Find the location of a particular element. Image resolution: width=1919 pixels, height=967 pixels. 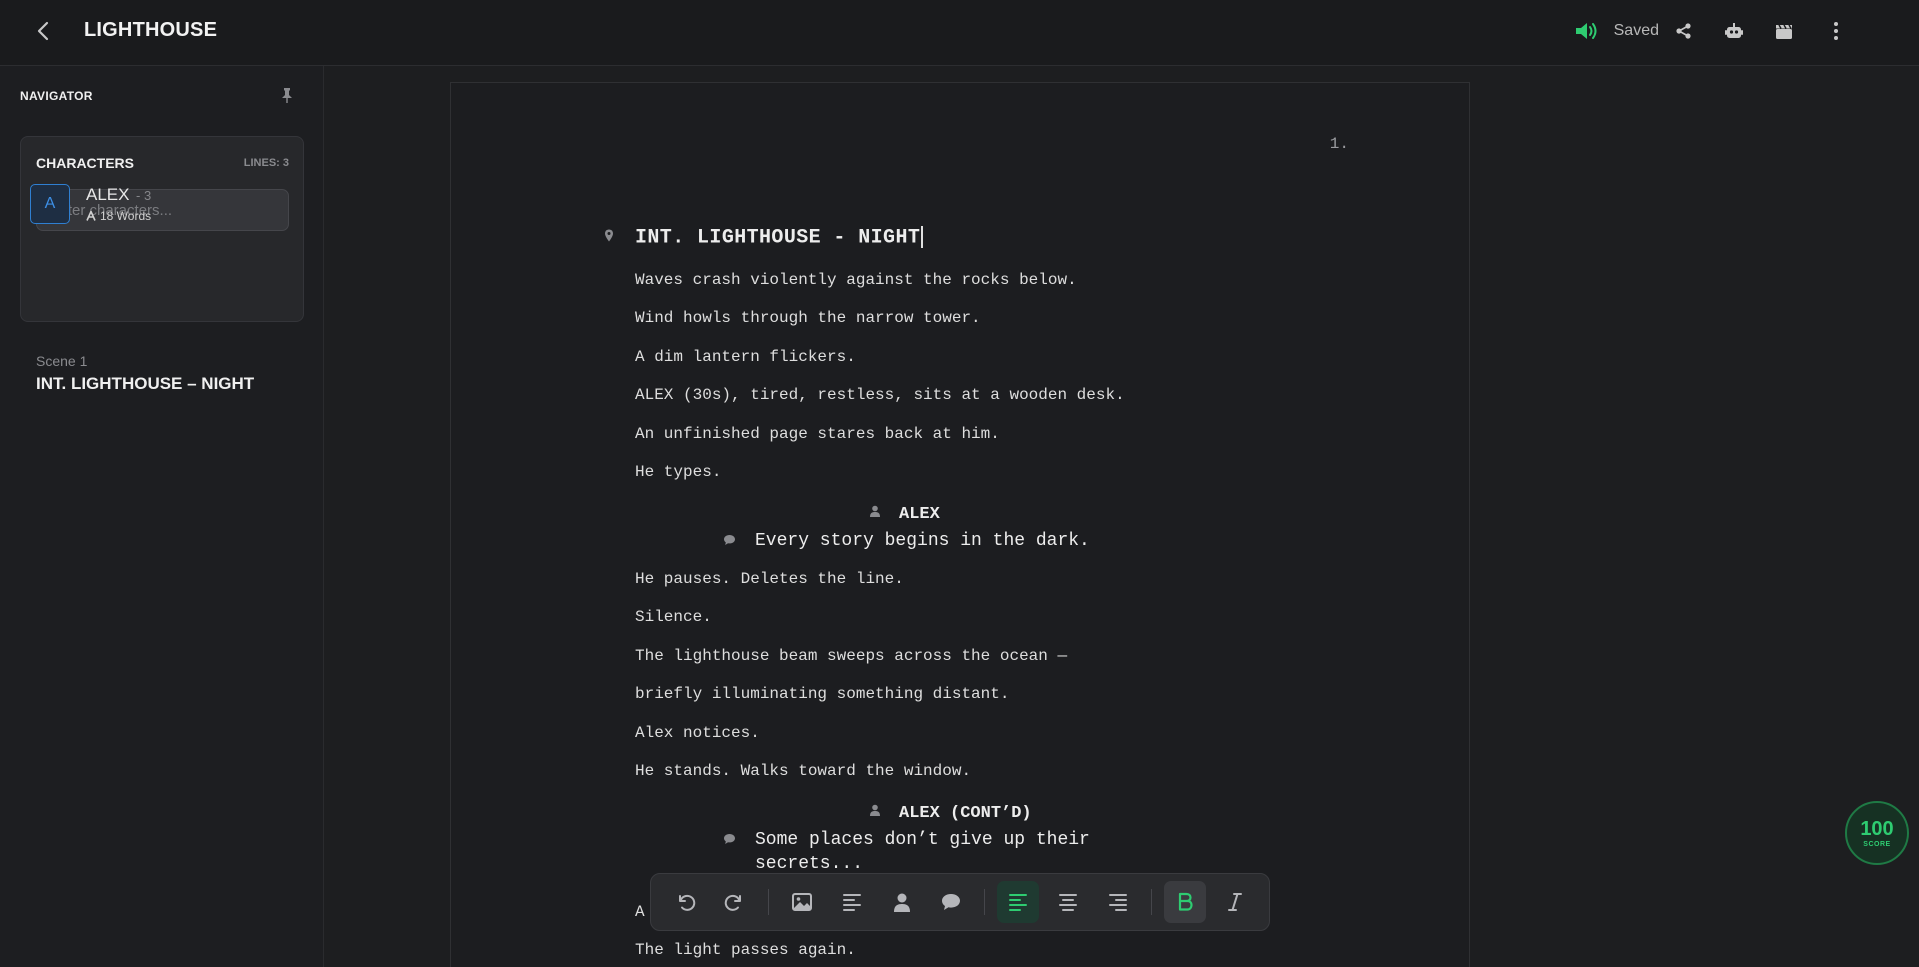

character-name: ALEX is located at coordinates (108, 194).